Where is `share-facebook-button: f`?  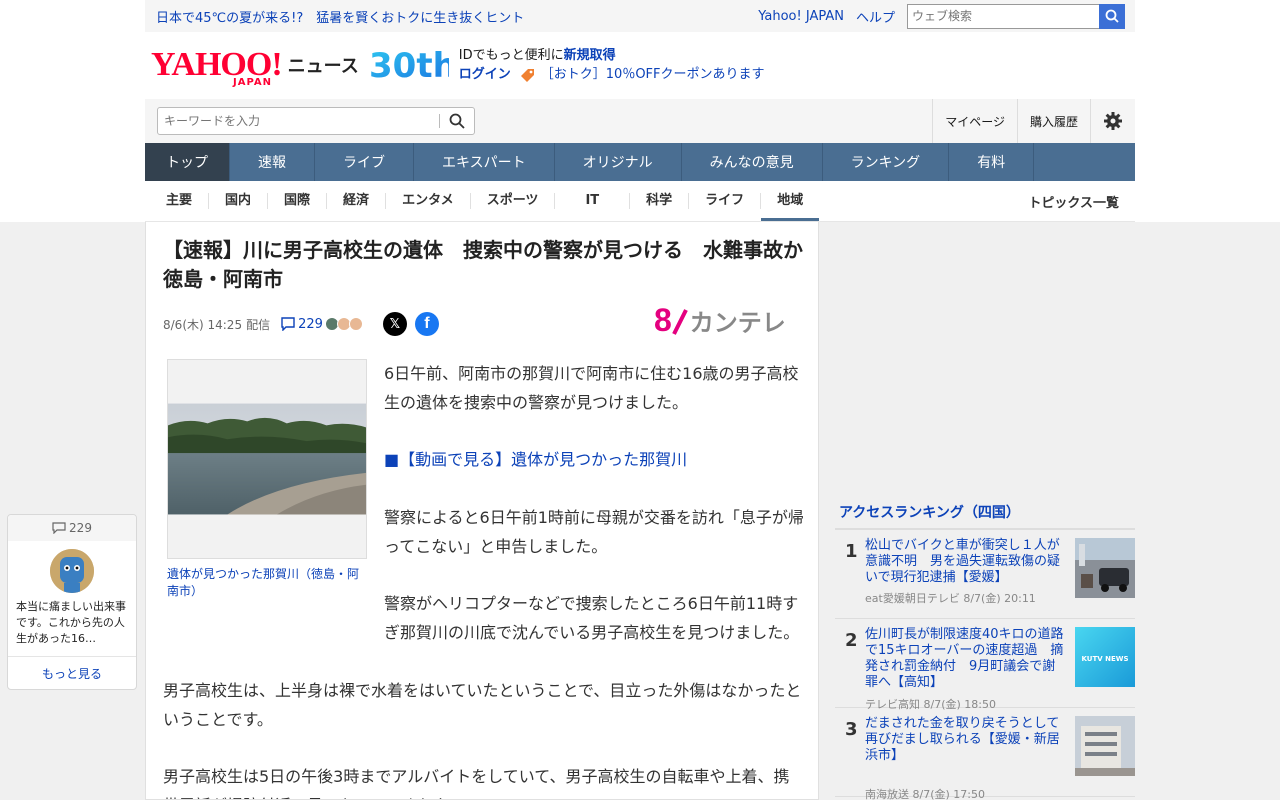
share-facebook-button: f is located at coordinates (426, 324).